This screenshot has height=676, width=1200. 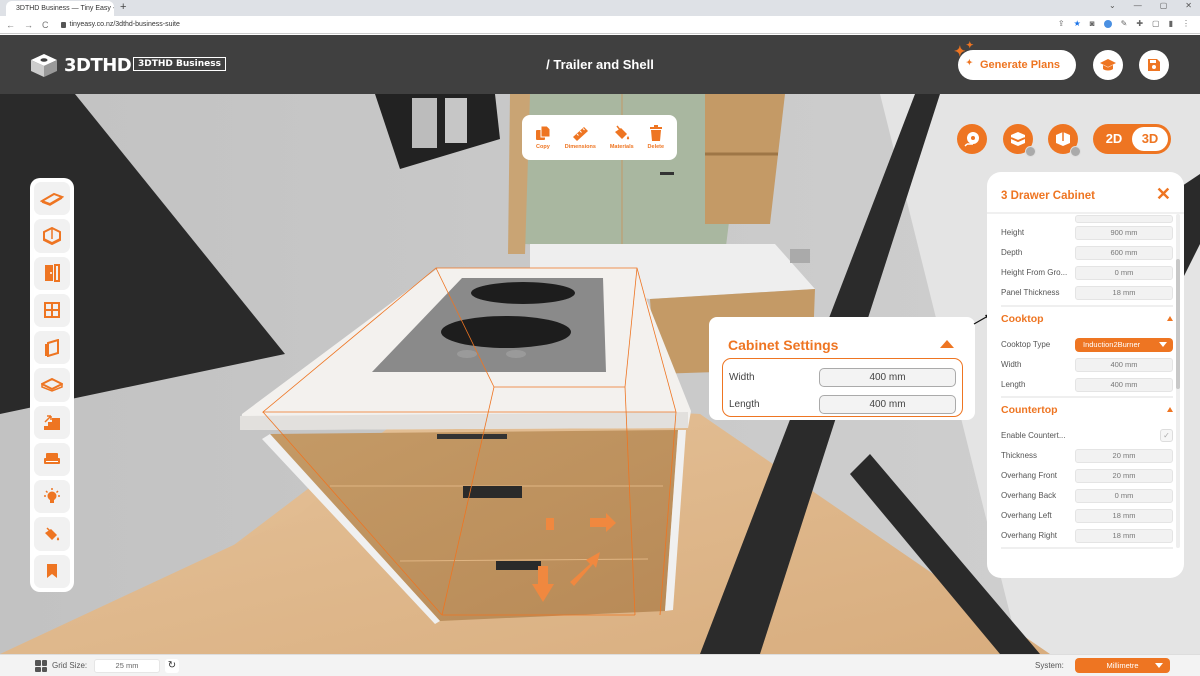 I want to click on object-context-toolbar: Copy Dimensions Materials Delete, so click(x=599, y=137).